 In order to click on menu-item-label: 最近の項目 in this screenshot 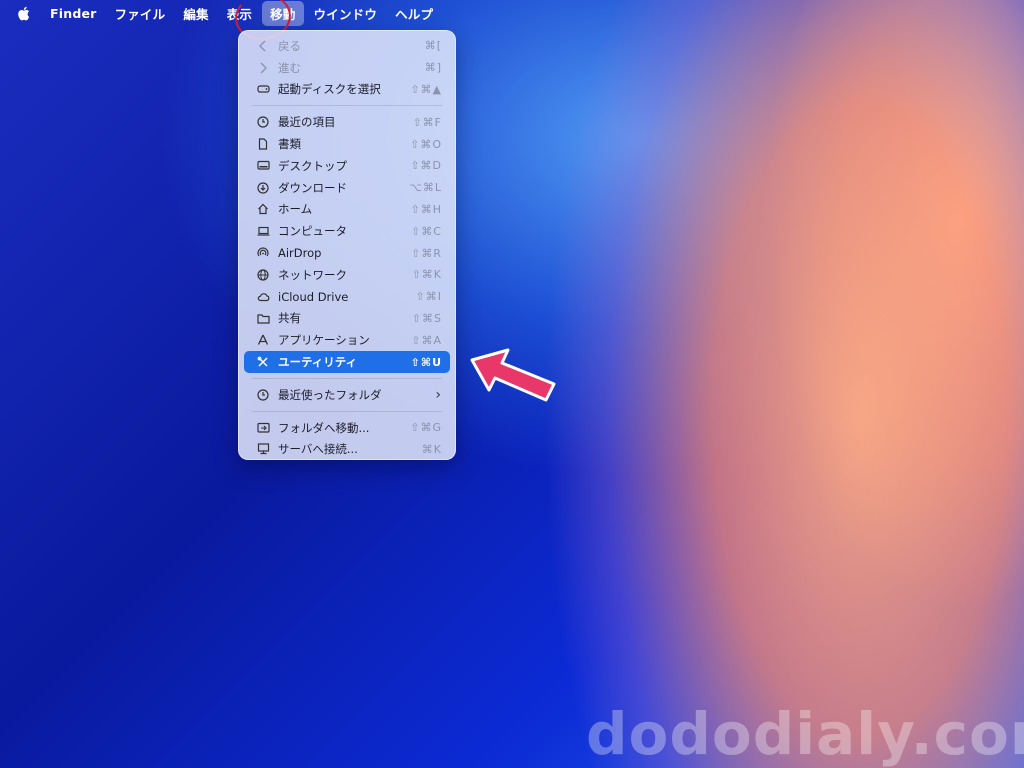, I will do `click(307, 122)`.